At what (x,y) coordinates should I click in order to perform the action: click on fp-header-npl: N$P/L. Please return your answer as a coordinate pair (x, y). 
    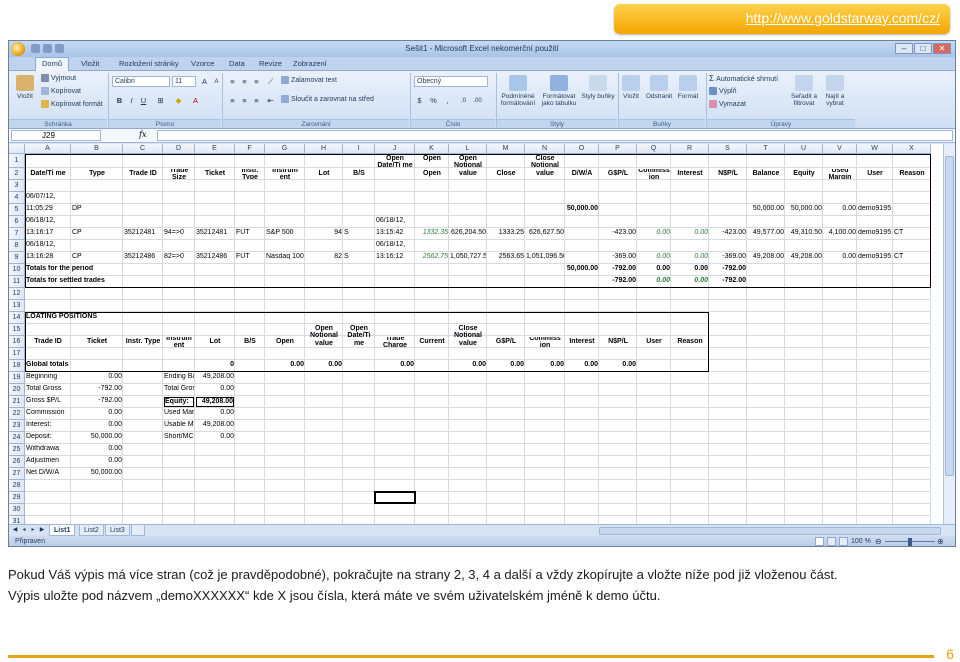
    Looking at the image, I should click on (618, 342).